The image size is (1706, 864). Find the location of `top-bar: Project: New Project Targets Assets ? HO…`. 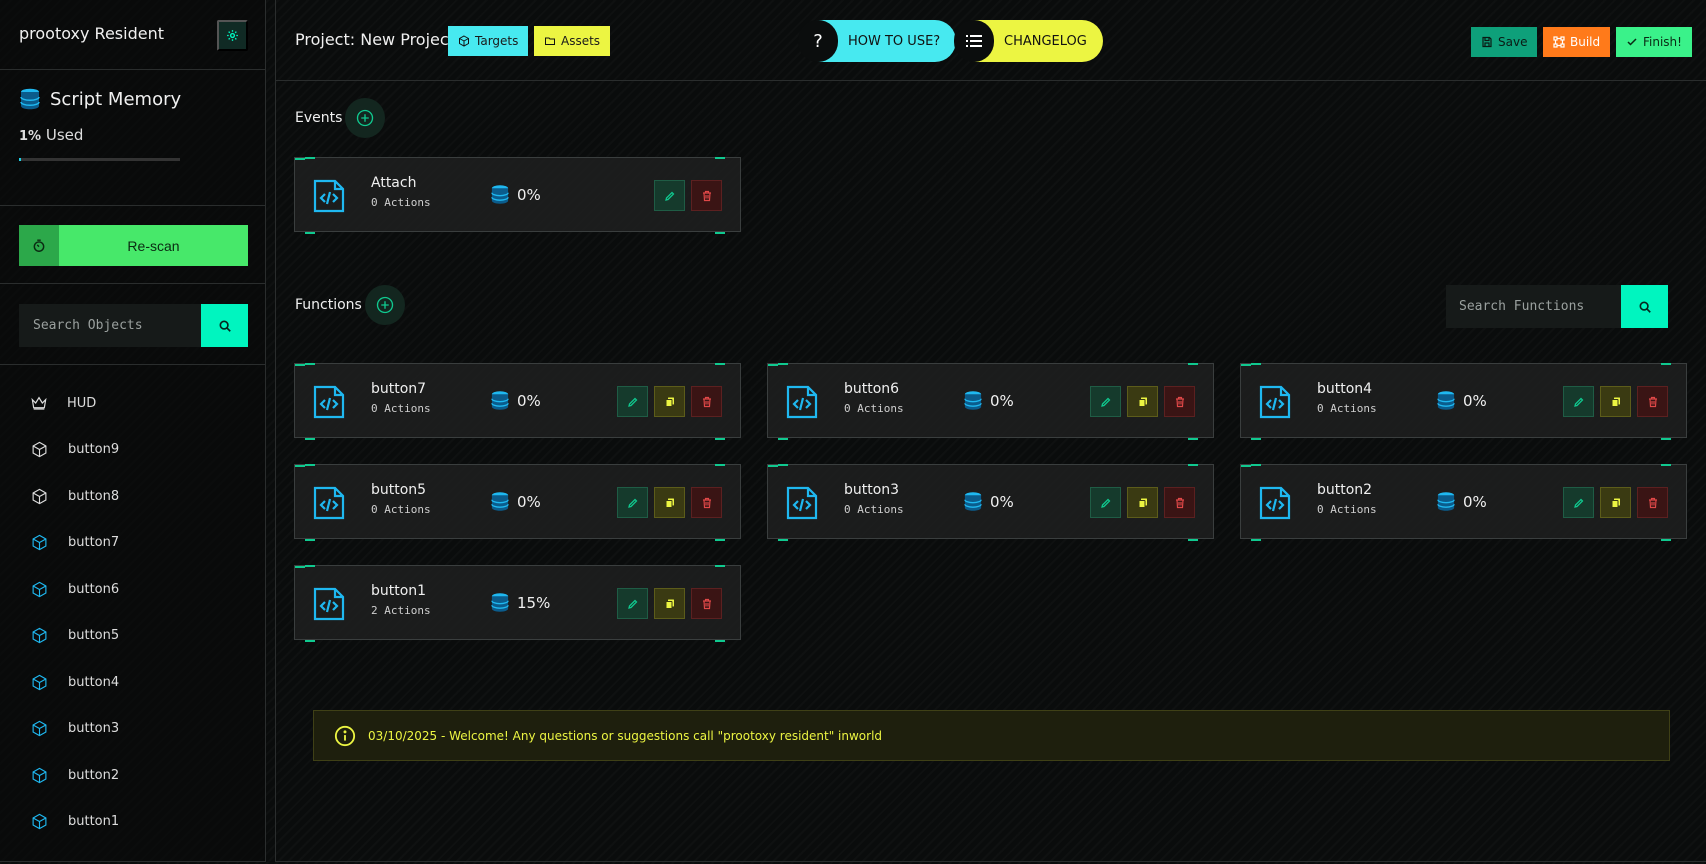

top-bar: Project: New Project Targets Assets ? HO… is located at coordinates (991, 40).